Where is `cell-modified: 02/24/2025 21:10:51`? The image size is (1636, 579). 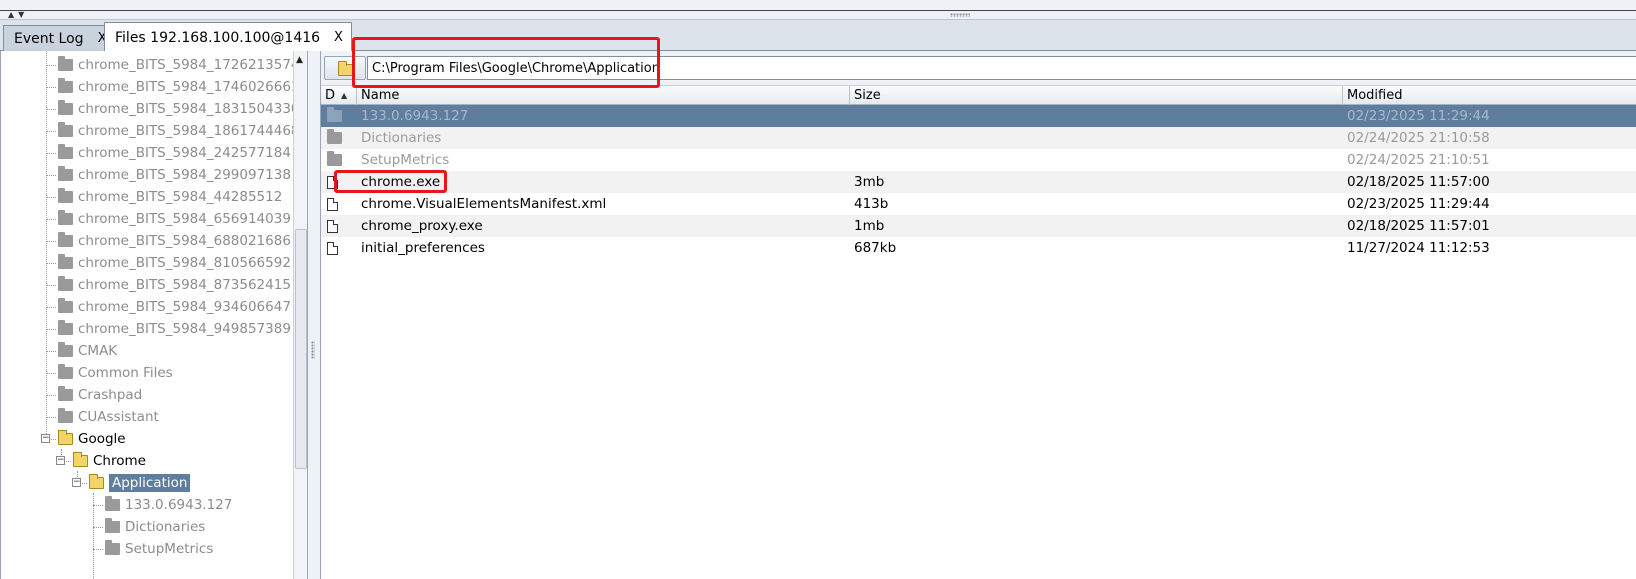
cell-modified: 02/24/2025 21:10:51 is located at coordinates (1418, 160).